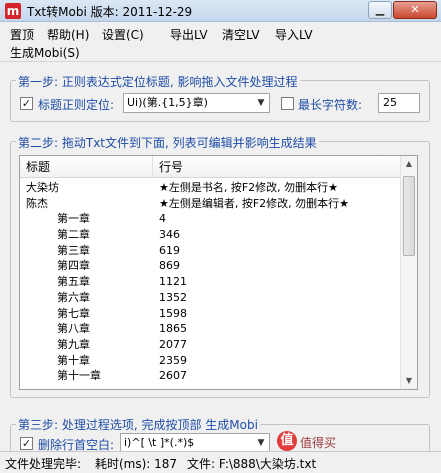  What do you see at coordinates (173, 282) in the screenshot?
I see `row-line: 1121` at bounding box center [173, 282].